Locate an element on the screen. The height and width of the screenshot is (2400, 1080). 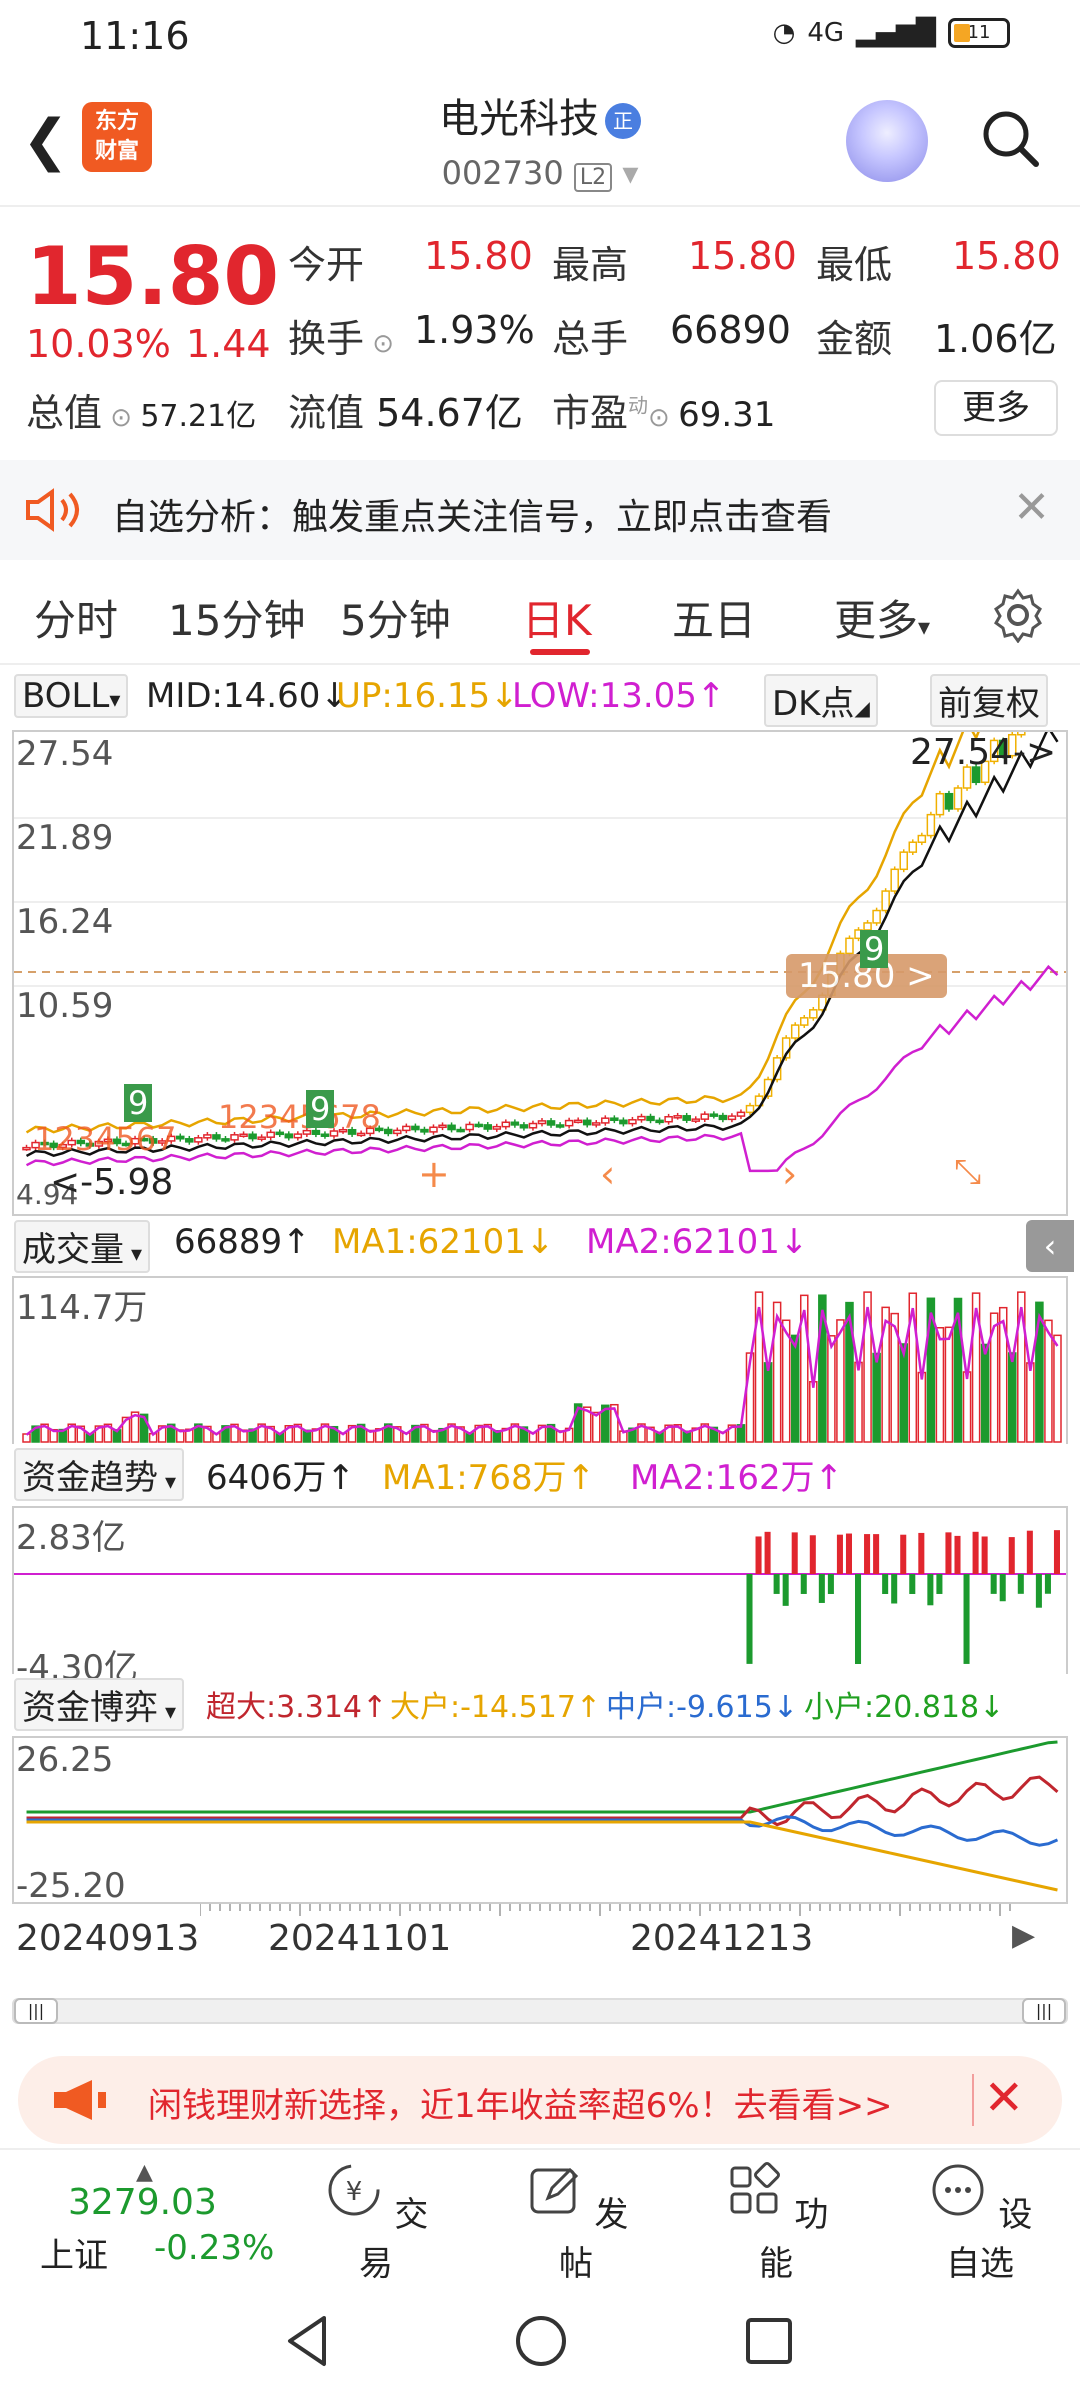
tab-15min: 15分钟 is located at coordinates (236, 617).